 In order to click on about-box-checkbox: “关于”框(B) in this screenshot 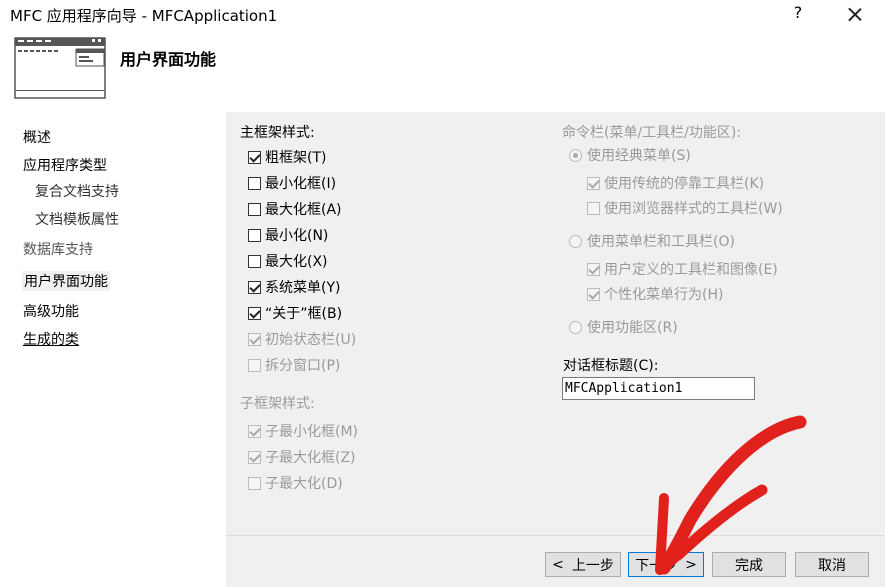, I will do `click(295, 313)`.